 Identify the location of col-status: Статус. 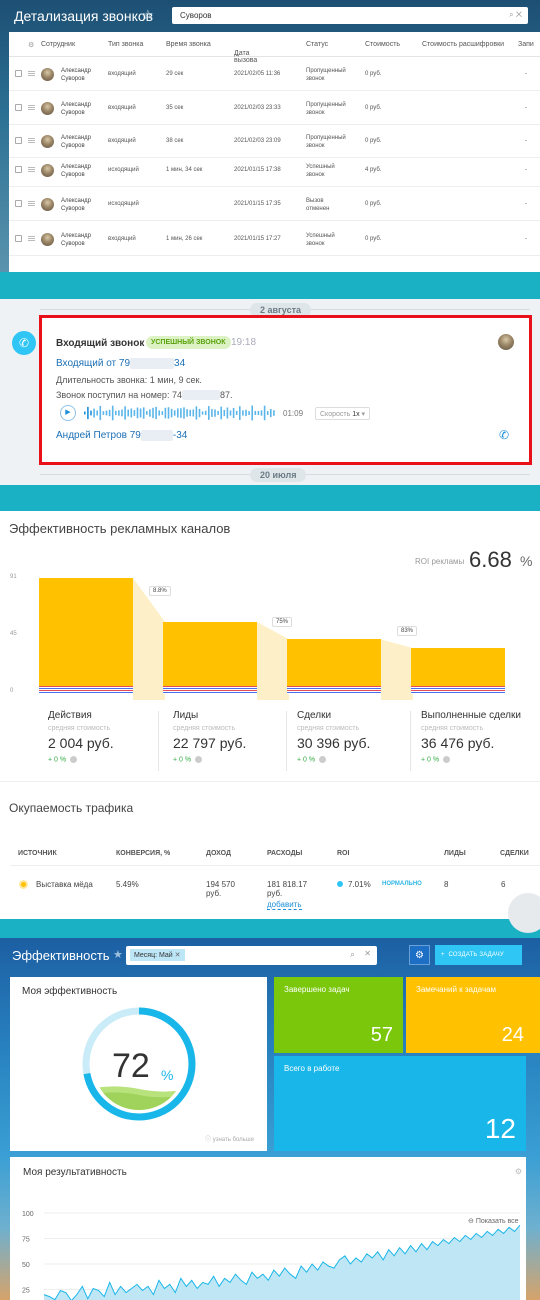
(317, 44).